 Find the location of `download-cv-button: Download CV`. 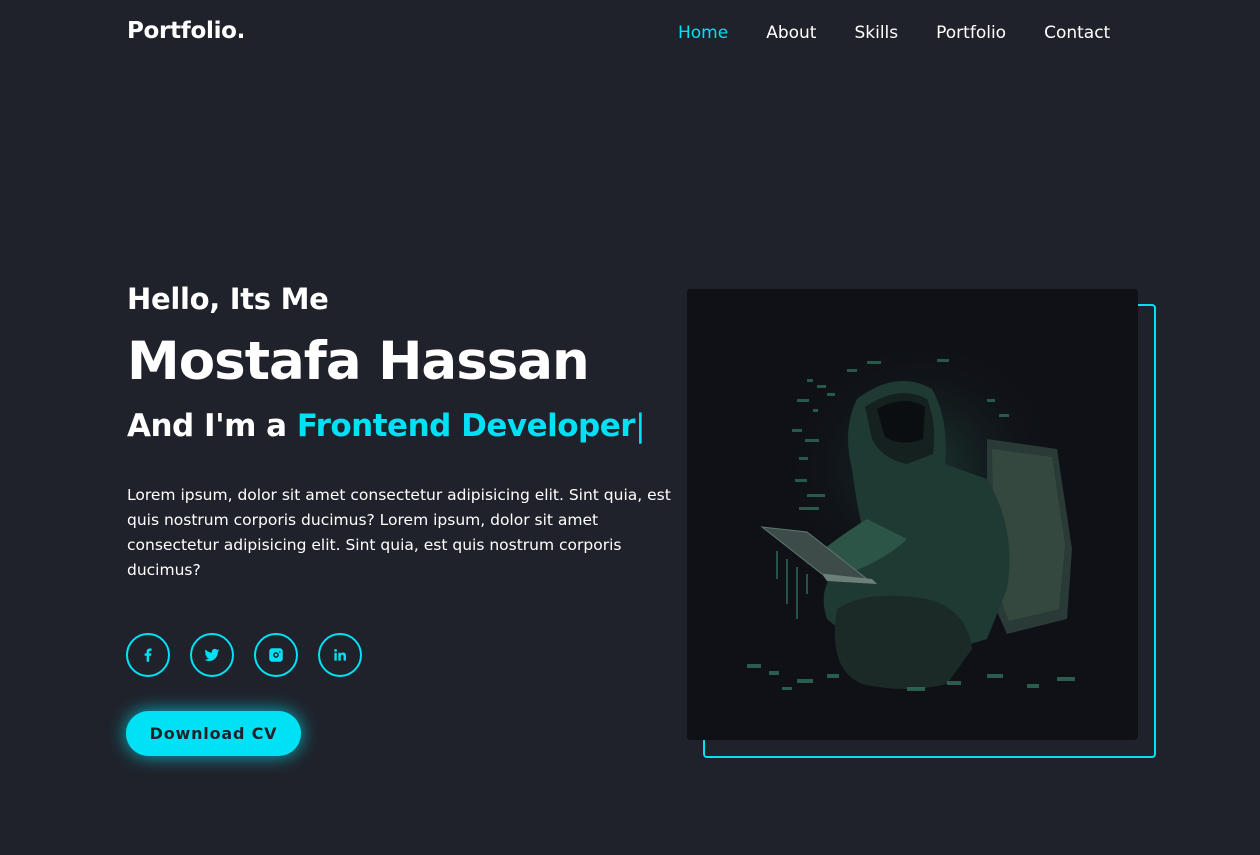

download-cv-button: Download CV is located at coordinates (213, 733).